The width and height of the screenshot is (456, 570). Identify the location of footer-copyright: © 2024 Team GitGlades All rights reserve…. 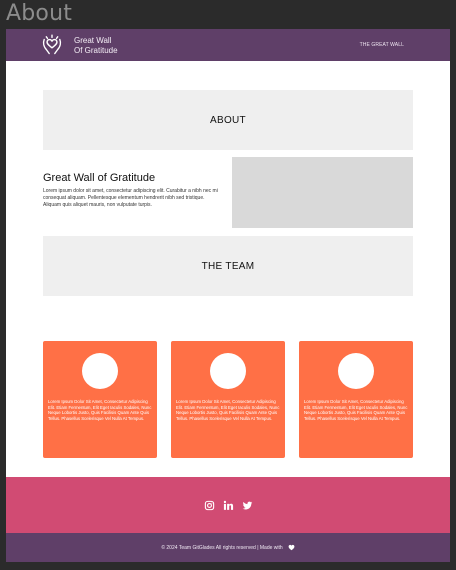
(222, 547).